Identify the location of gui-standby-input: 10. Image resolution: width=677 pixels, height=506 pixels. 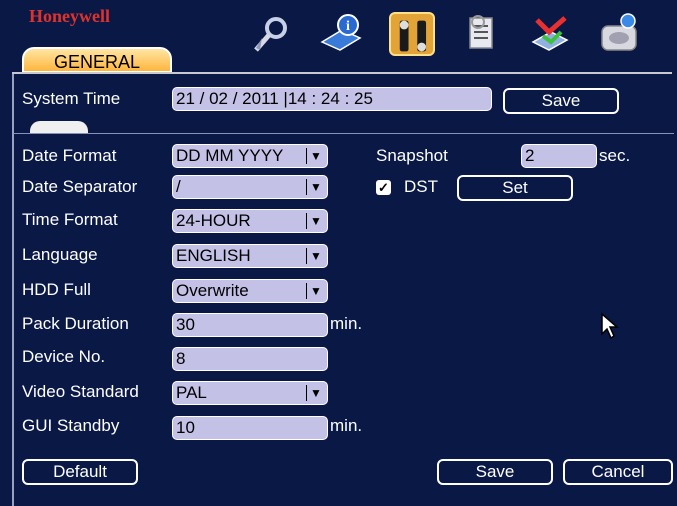
(250, 428).